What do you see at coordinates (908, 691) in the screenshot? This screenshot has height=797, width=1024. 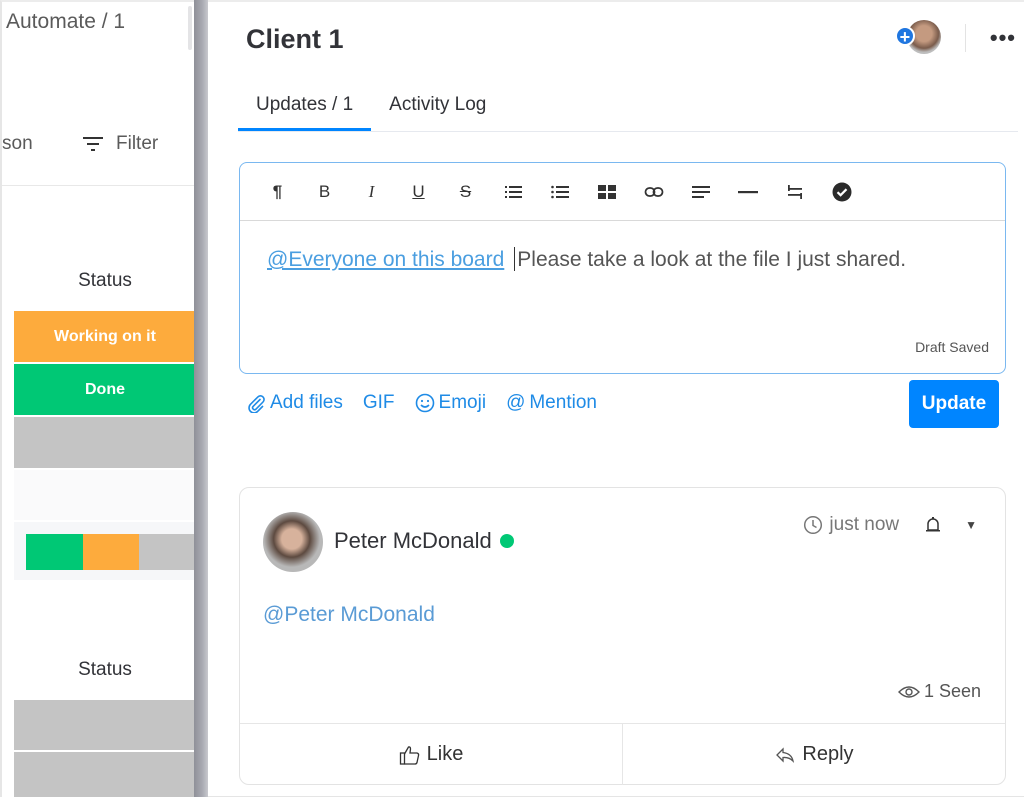 I see `eye-icon` at bounding box center [908, 691].